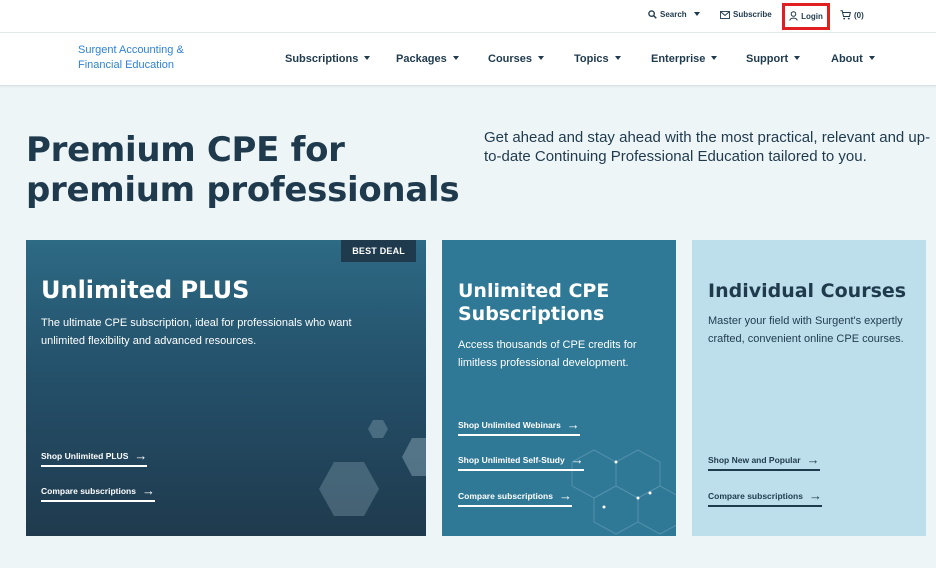  I want to click on shop-unlimited-self-study-link: Shop Unlimited Self-Study →, so click(521, 461).